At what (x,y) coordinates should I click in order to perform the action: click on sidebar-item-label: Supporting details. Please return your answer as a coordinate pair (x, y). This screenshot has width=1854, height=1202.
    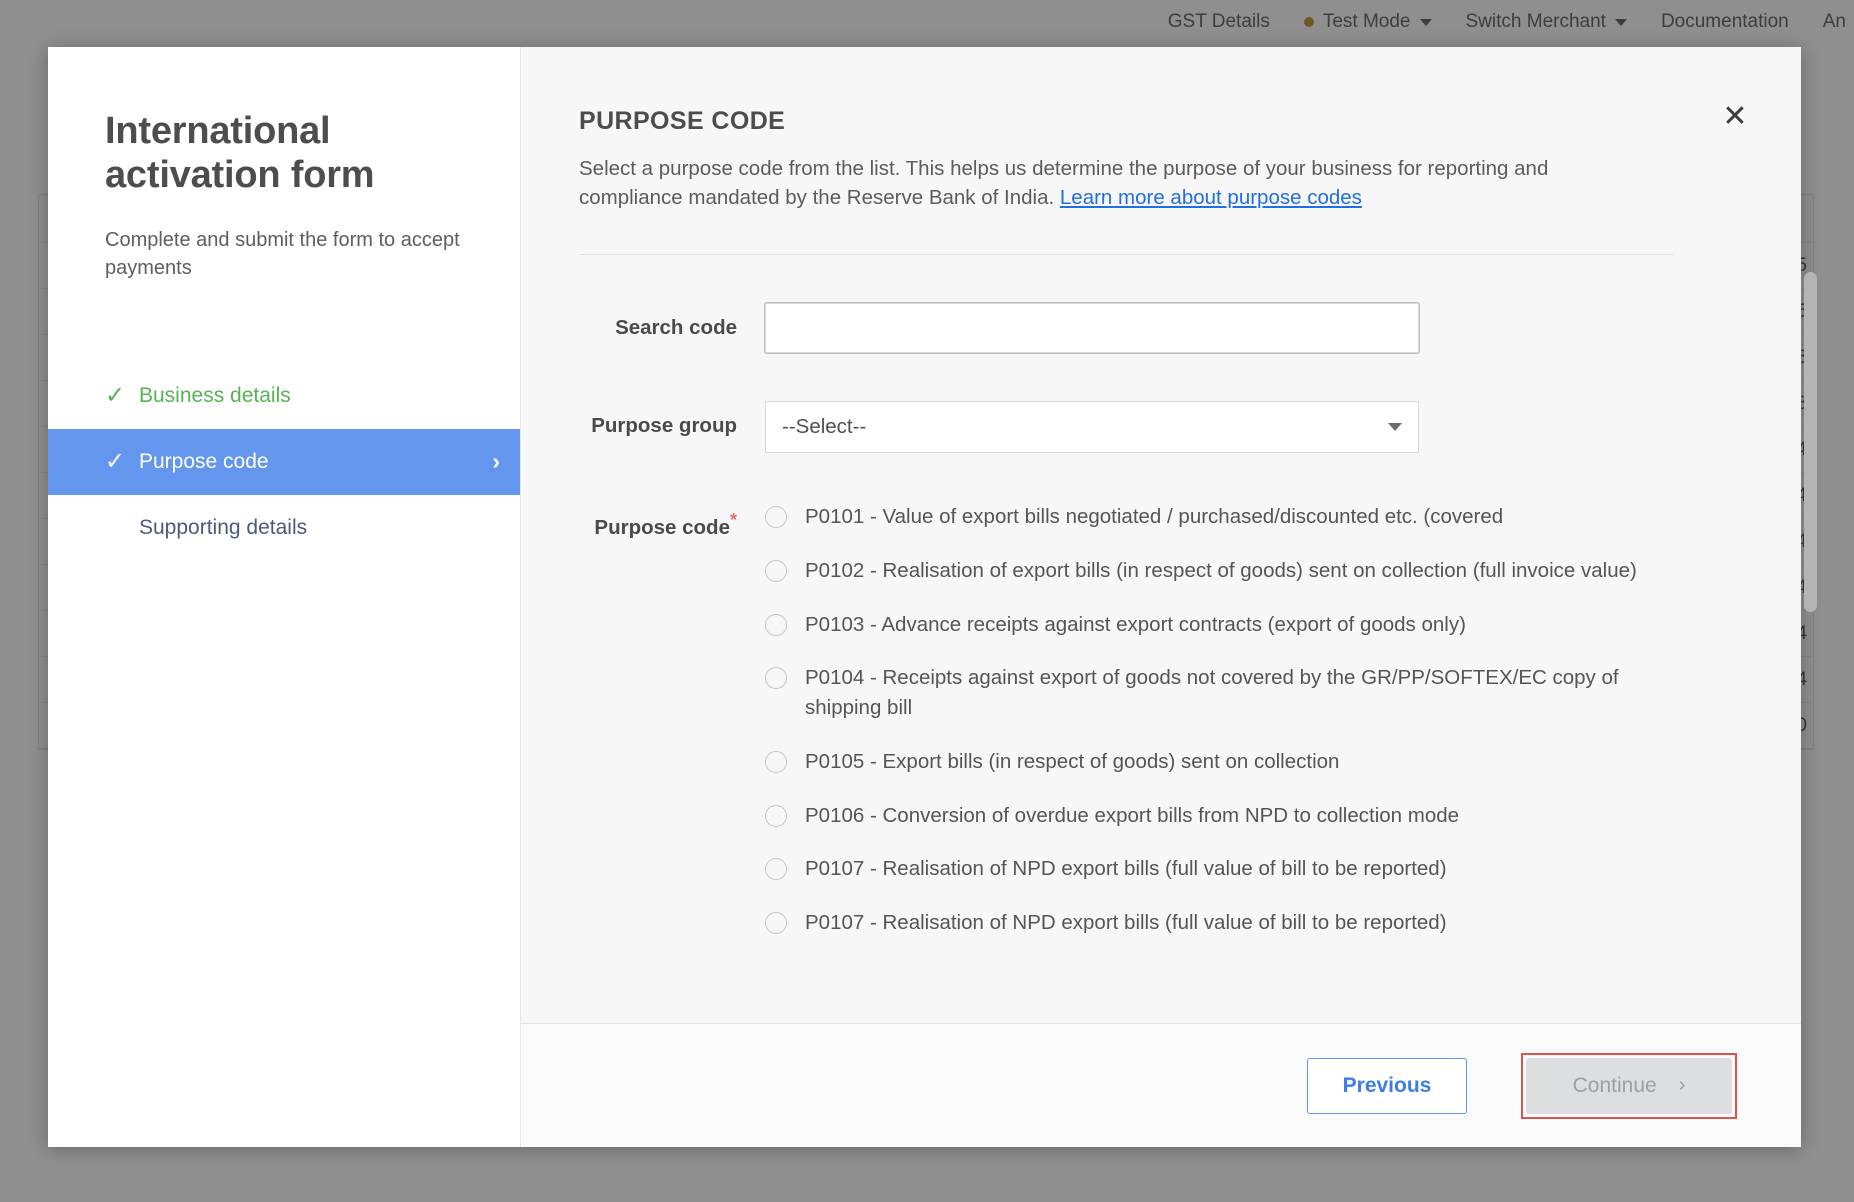
    Looking at the image, I should click on (223, 527).